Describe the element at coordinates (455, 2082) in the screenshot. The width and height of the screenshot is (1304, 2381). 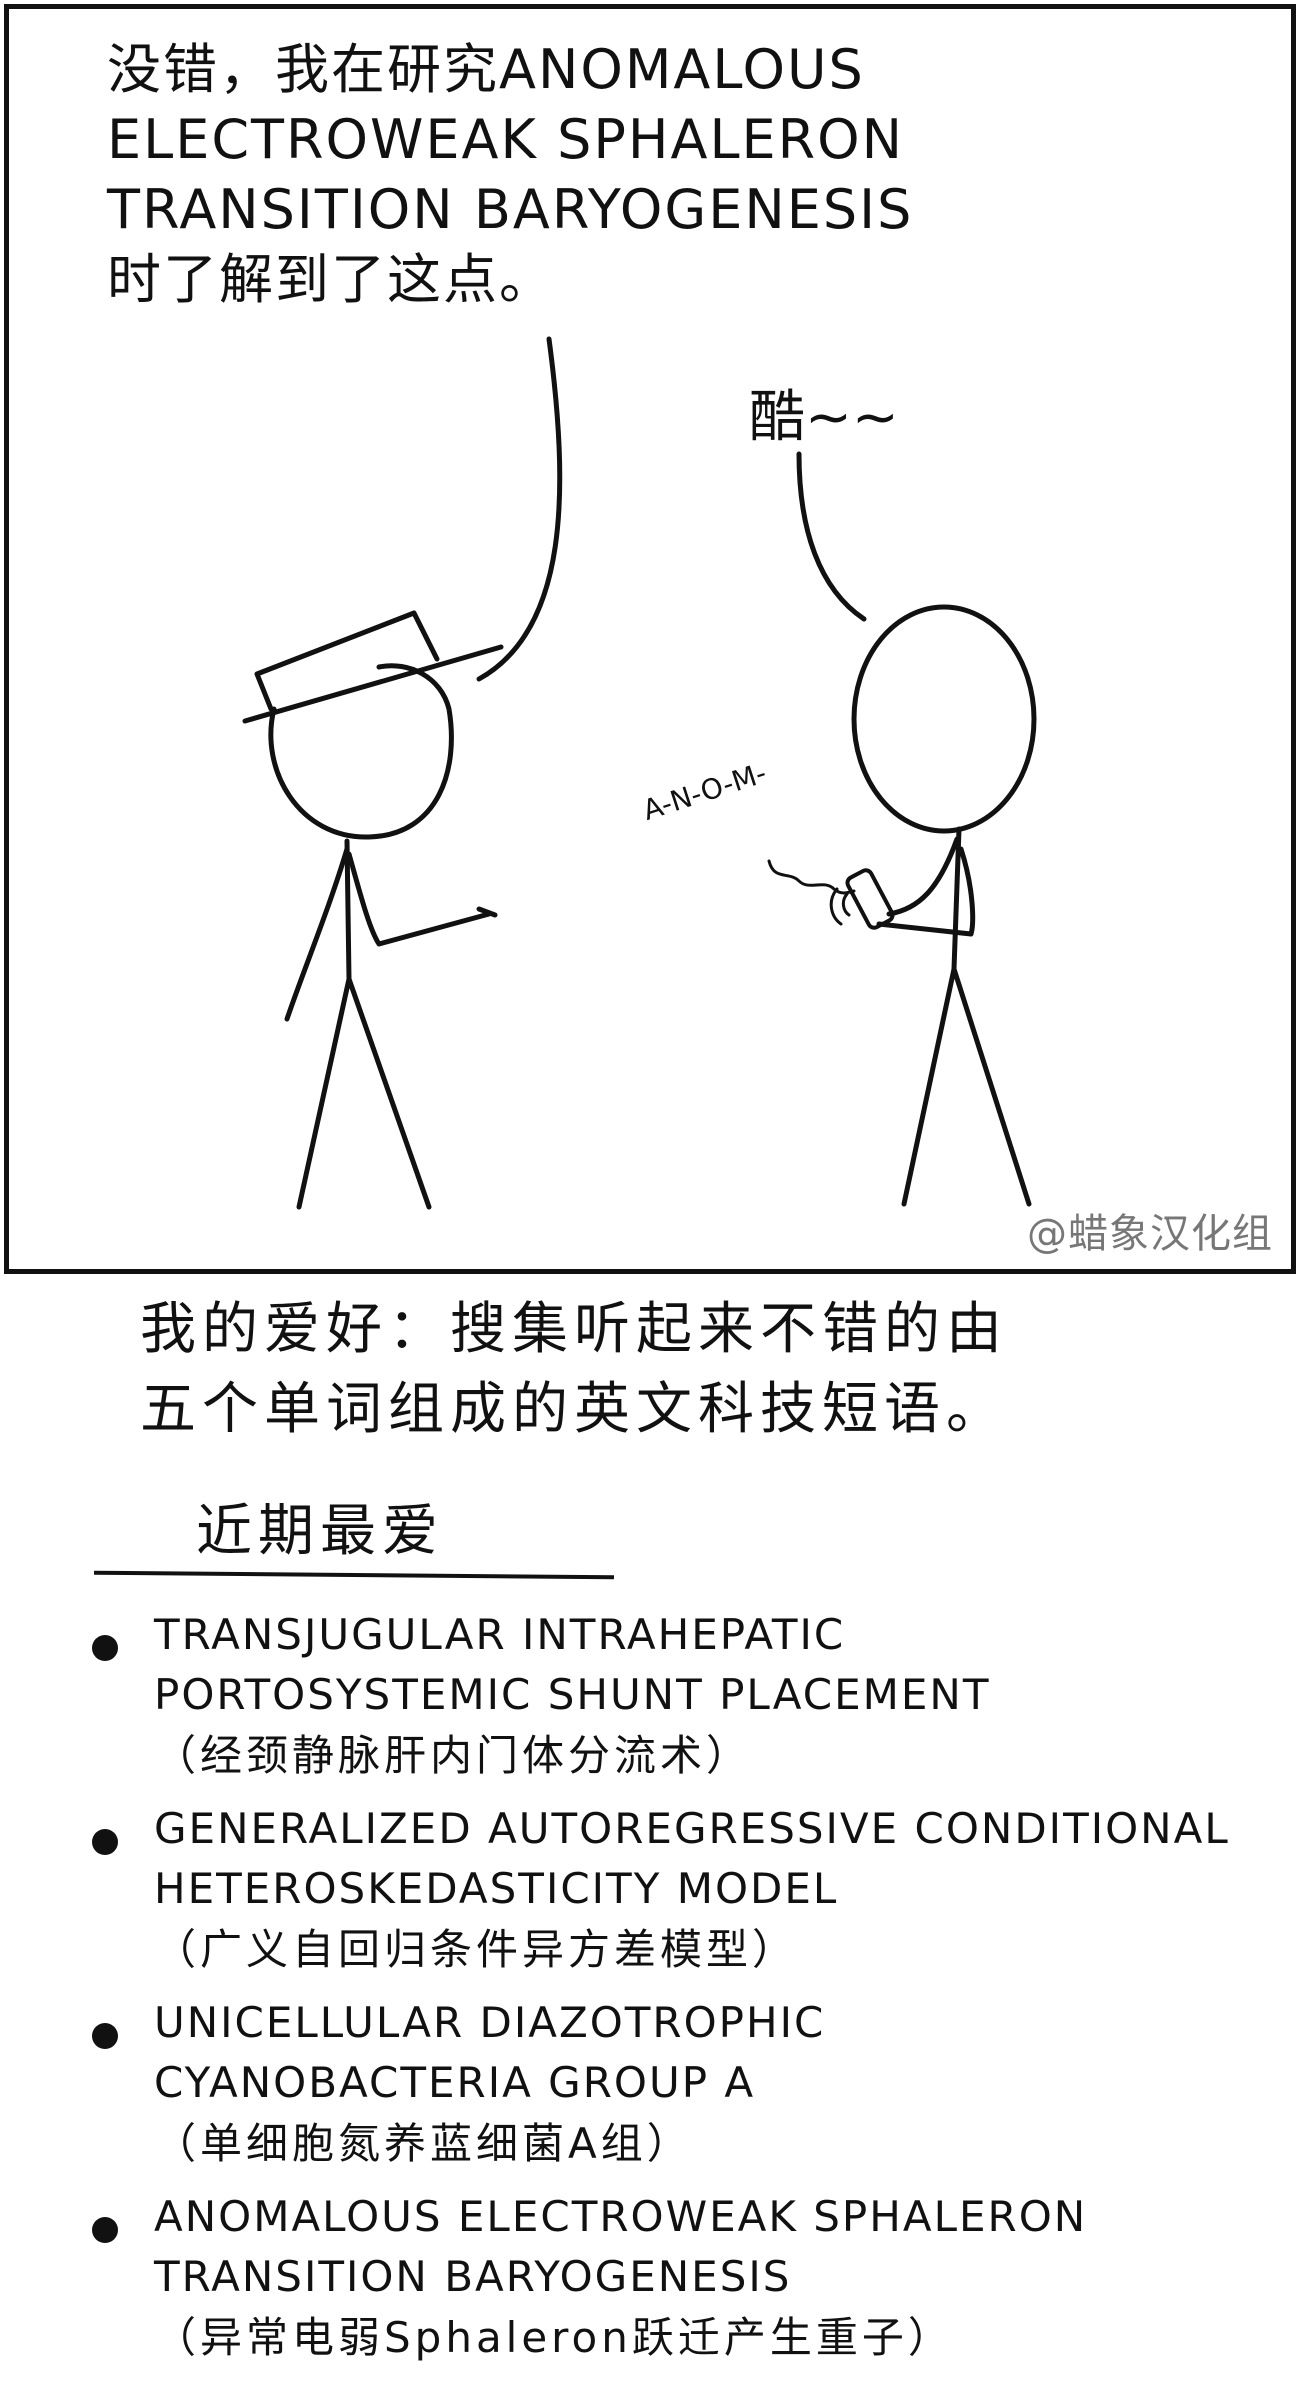
I see `phrase-en: CYANOBACTERIA GROUP A` at that location.